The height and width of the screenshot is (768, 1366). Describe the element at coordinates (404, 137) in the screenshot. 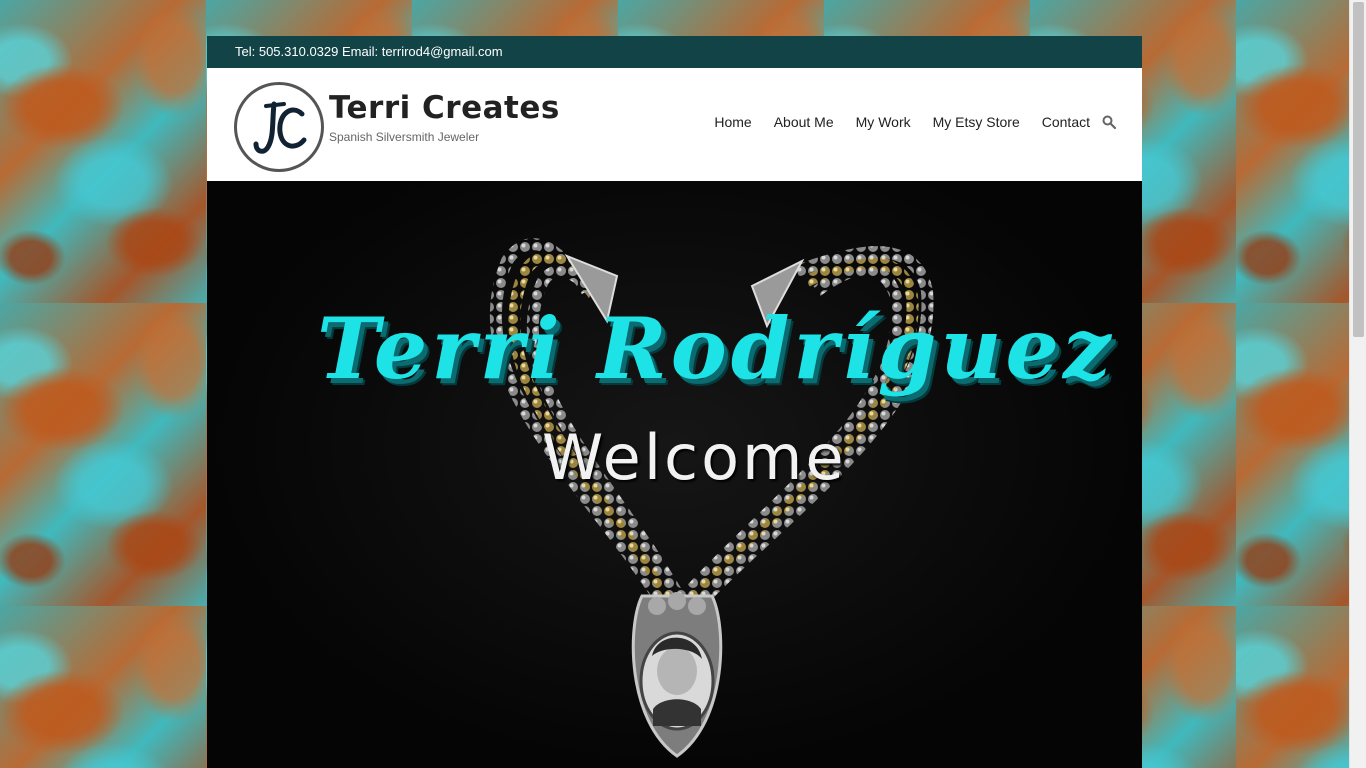

I see `site-description: Spanish Silversmith Jeweler` at that location.